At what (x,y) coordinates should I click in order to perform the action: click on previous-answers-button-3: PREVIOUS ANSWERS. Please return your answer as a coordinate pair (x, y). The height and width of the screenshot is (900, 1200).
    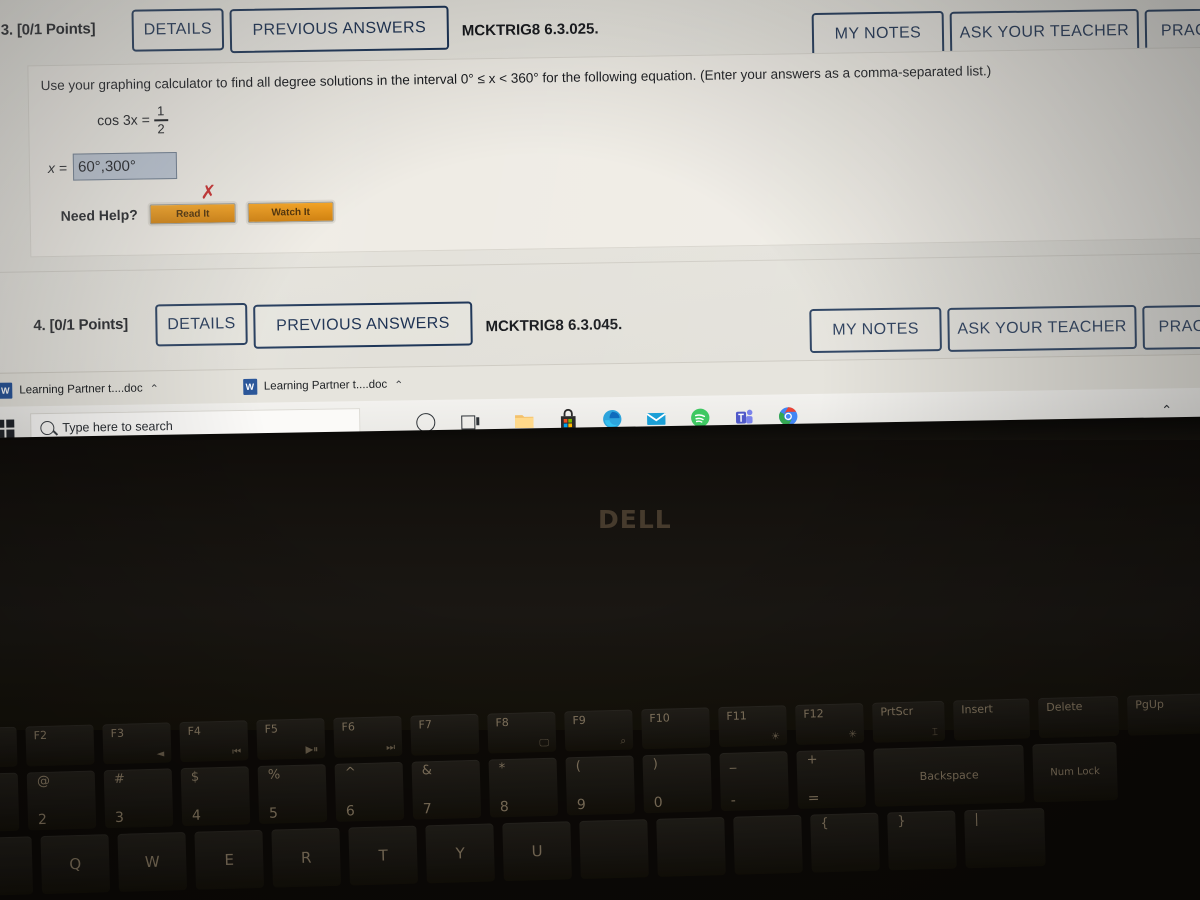
    Looking at the image, I should click on (339, 29).